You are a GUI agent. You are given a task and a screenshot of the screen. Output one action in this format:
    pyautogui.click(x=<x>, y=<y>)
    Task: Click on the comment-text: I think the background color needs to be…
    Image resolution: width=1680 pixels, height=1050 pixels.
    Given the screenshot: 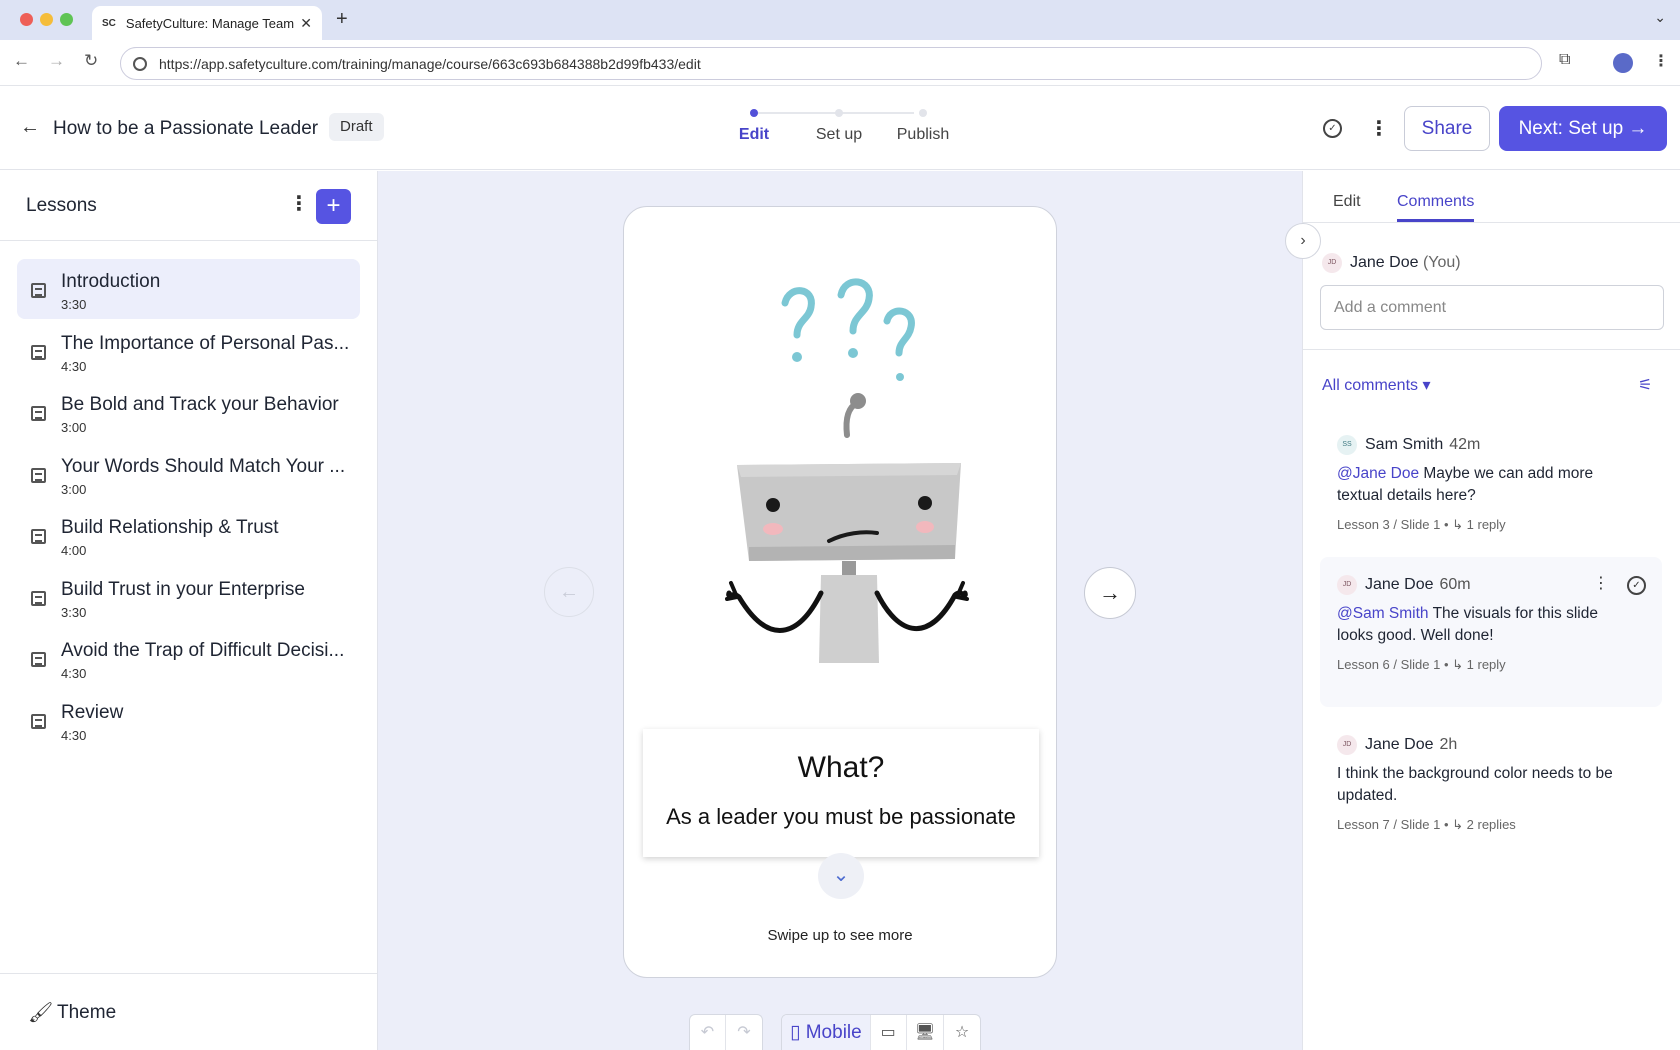 What is the action you would take?
    pyautogui.click(x=1487, y=785)
    